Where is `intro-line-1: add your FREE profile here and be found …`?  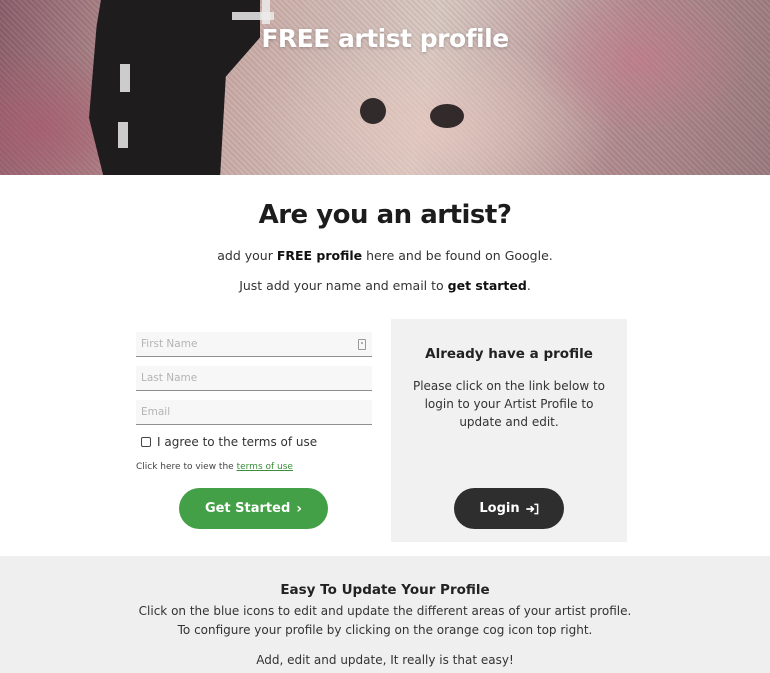
intro-line-1: add your FREE profile here and be found … is located at coordinates (385, 255).